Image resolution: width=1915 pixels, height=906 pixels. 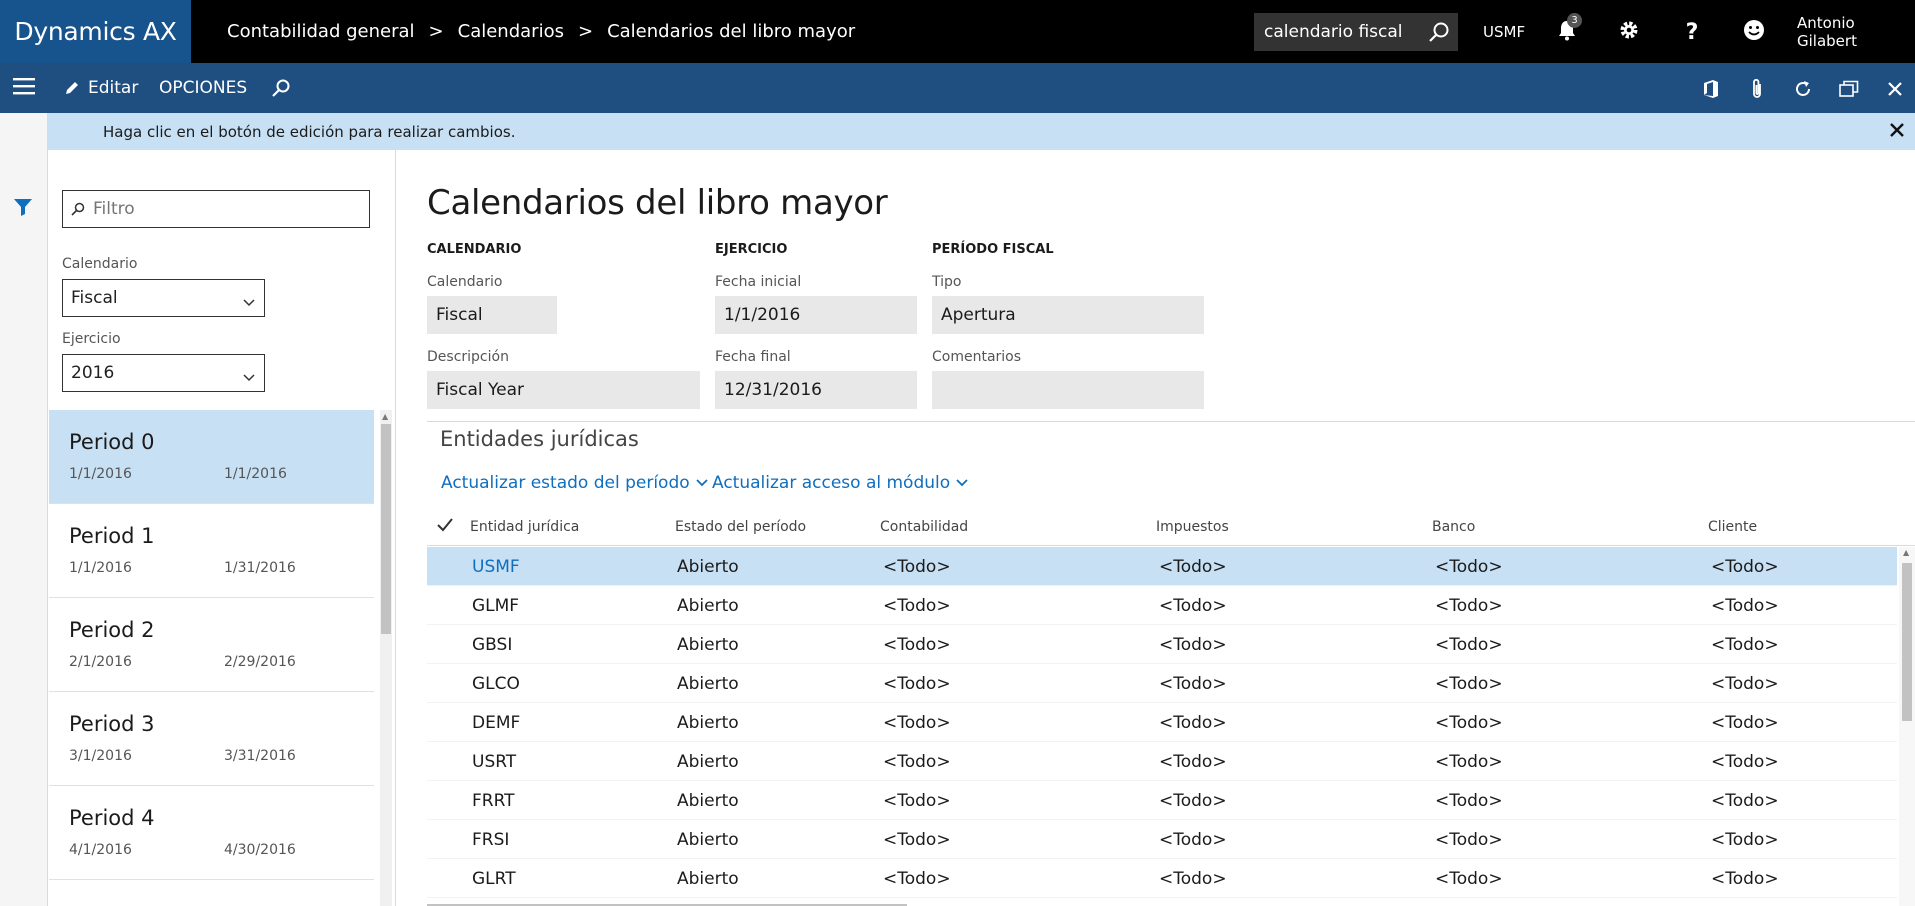 I want to click on cell-entity: GBSI, so click(x=492, y=645).